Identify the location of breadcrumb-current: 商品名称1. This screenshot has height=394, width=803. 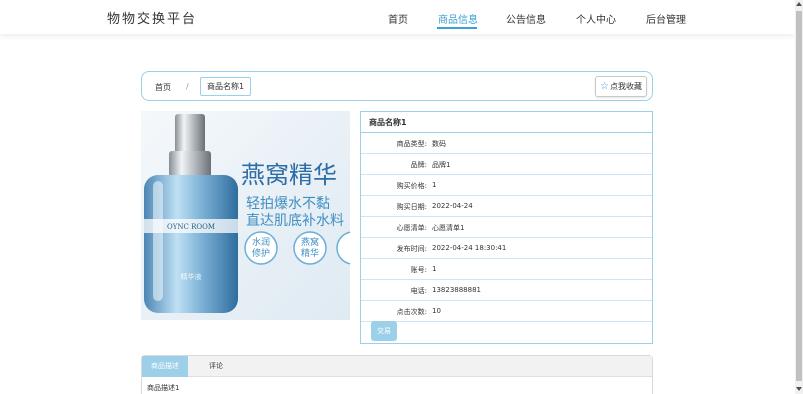
(226, 86).